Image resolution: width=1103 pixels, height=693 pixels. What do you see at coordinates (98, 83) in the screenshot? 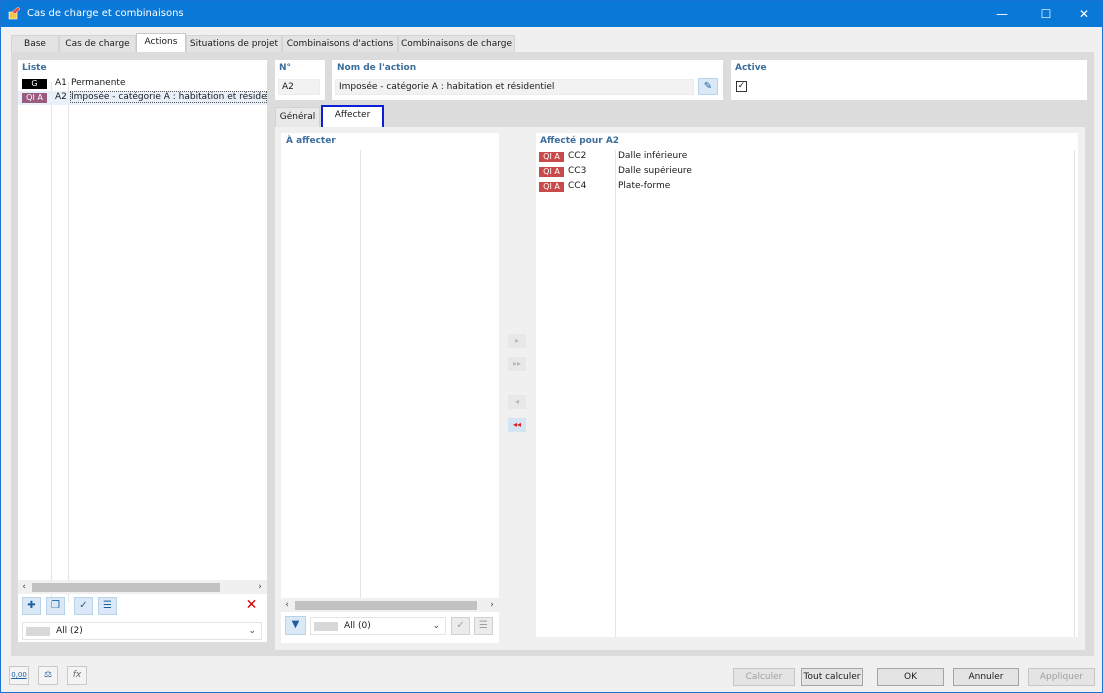
I see `action-name: Permanente` at bounding box center [98, 83].